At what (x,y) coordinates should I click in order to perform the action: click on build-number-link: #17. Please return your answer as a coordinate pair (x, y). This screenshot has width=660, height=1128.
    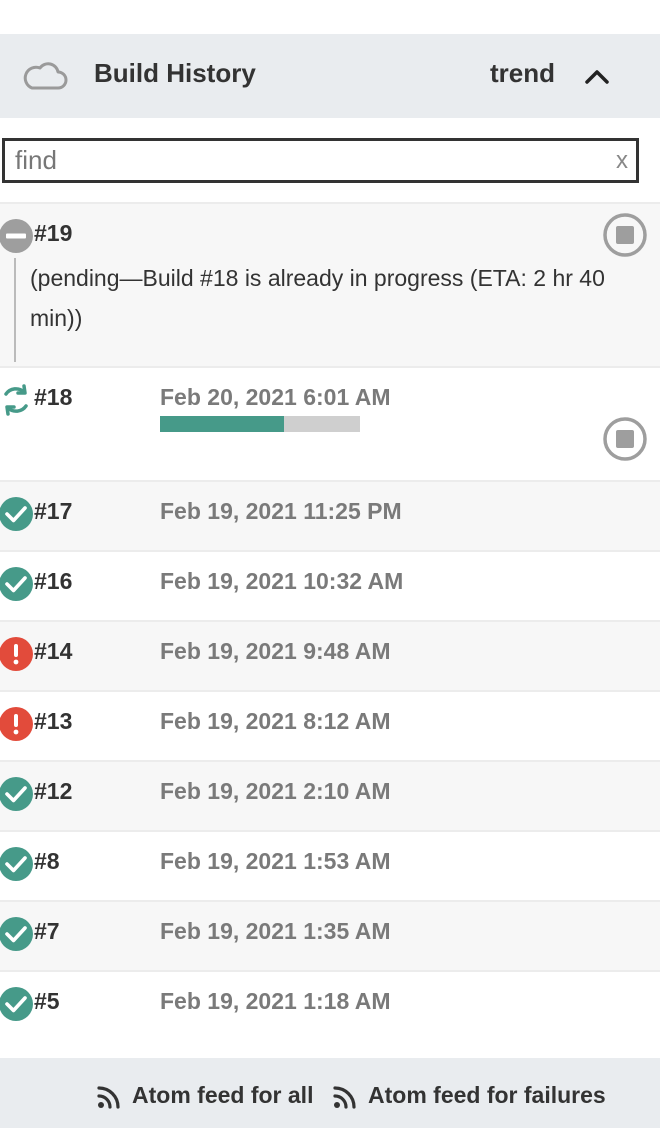
    Looking at the image, I should click on (53, 511).